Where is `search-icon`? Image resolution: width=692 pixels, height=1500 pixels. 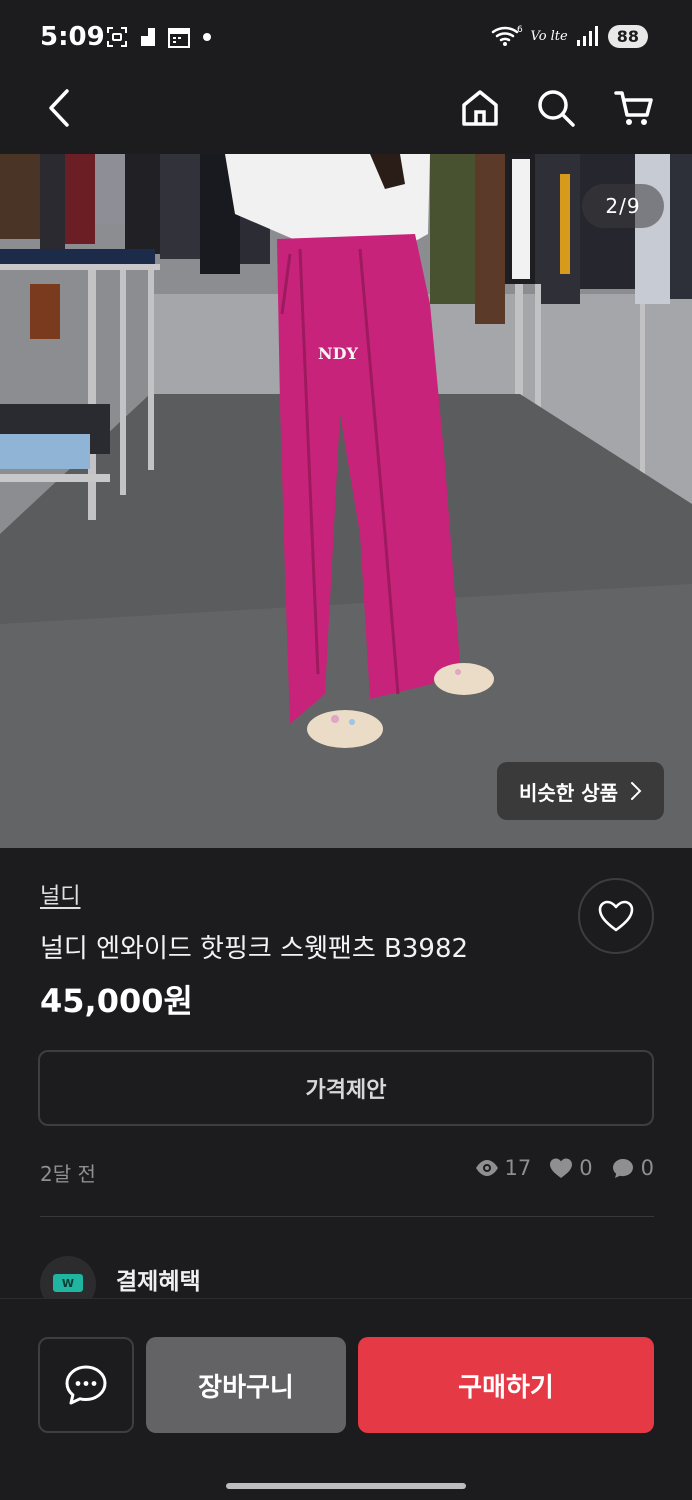
search-icon is located at coordinates (556, 108).